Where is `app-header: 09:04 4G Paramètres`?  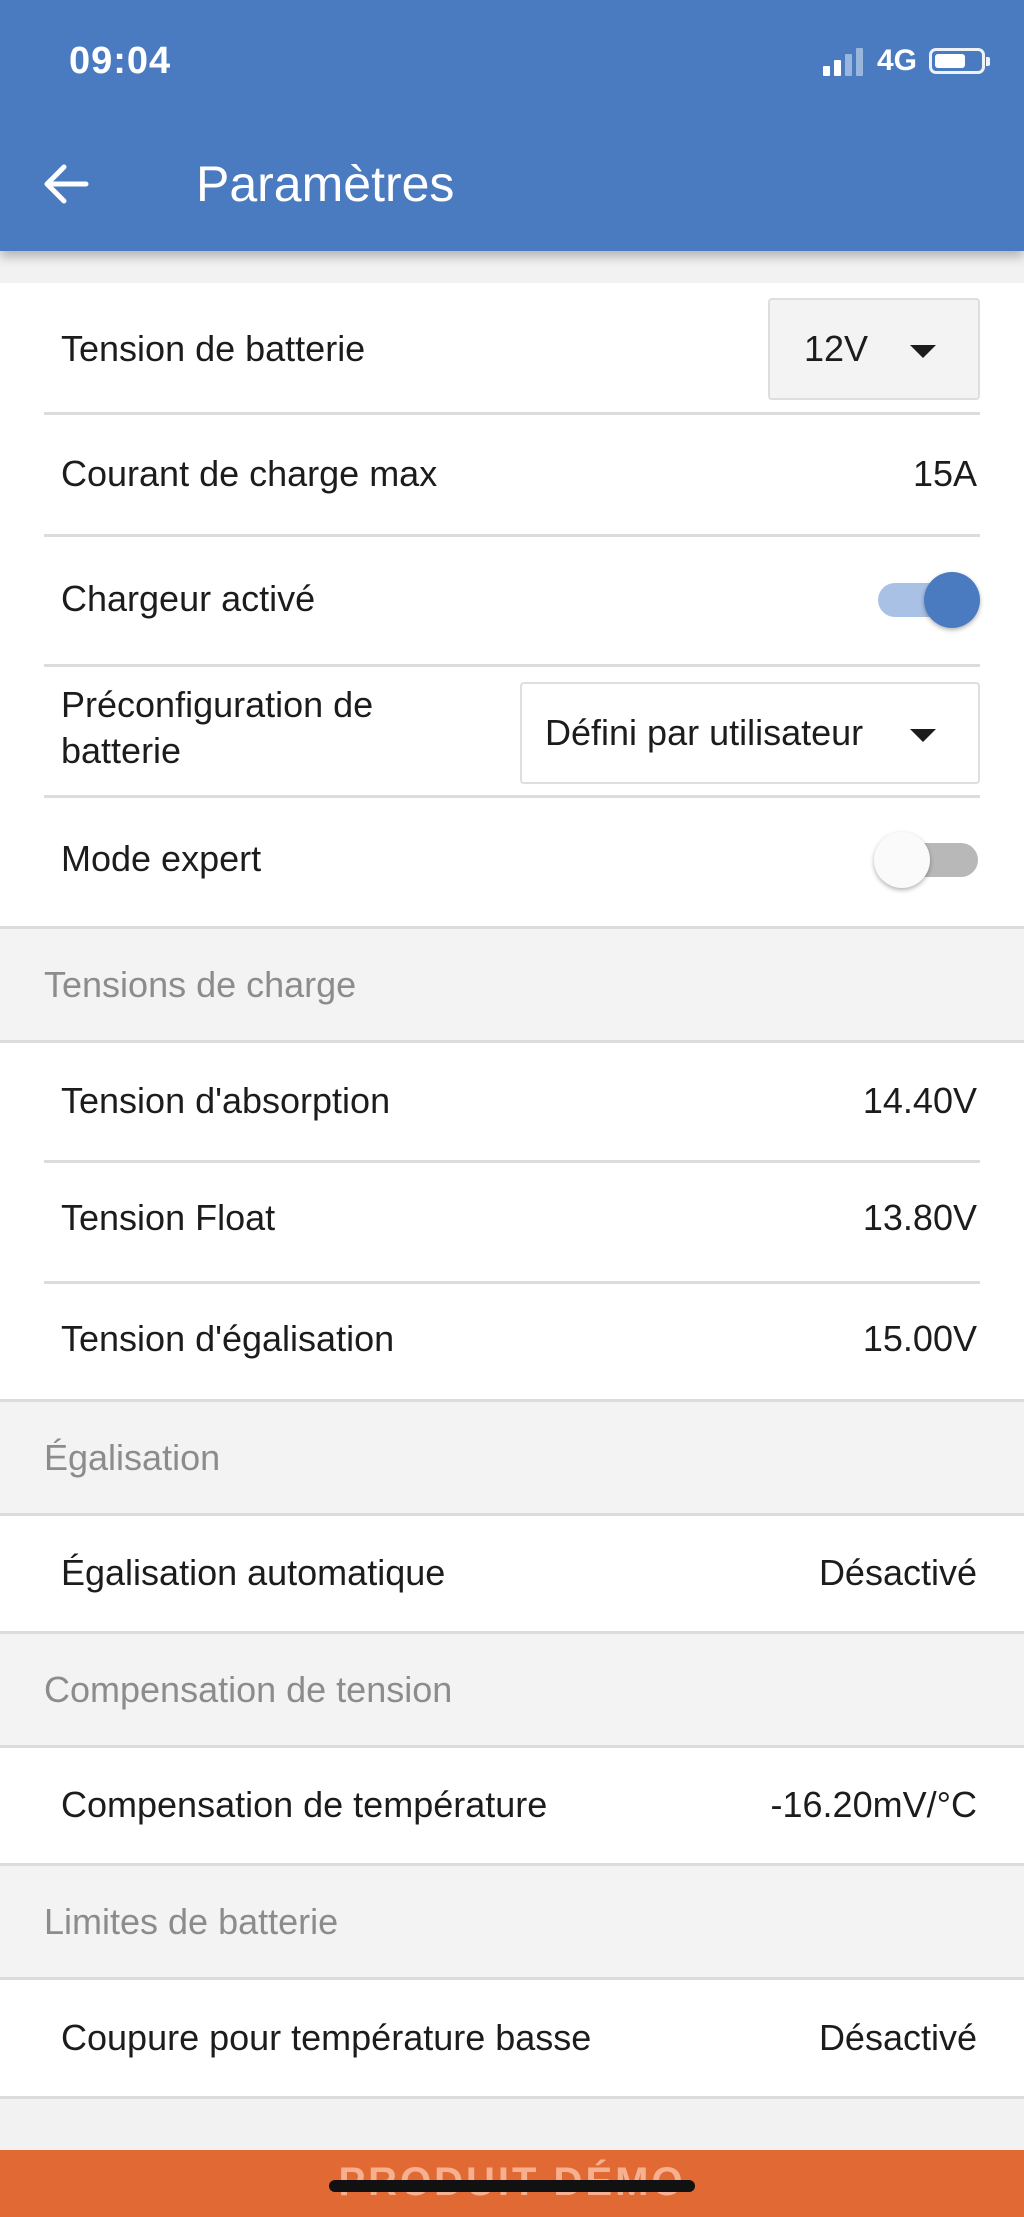
app-header: 09:04 4G Paramètres is located at coordinates (512, 125).